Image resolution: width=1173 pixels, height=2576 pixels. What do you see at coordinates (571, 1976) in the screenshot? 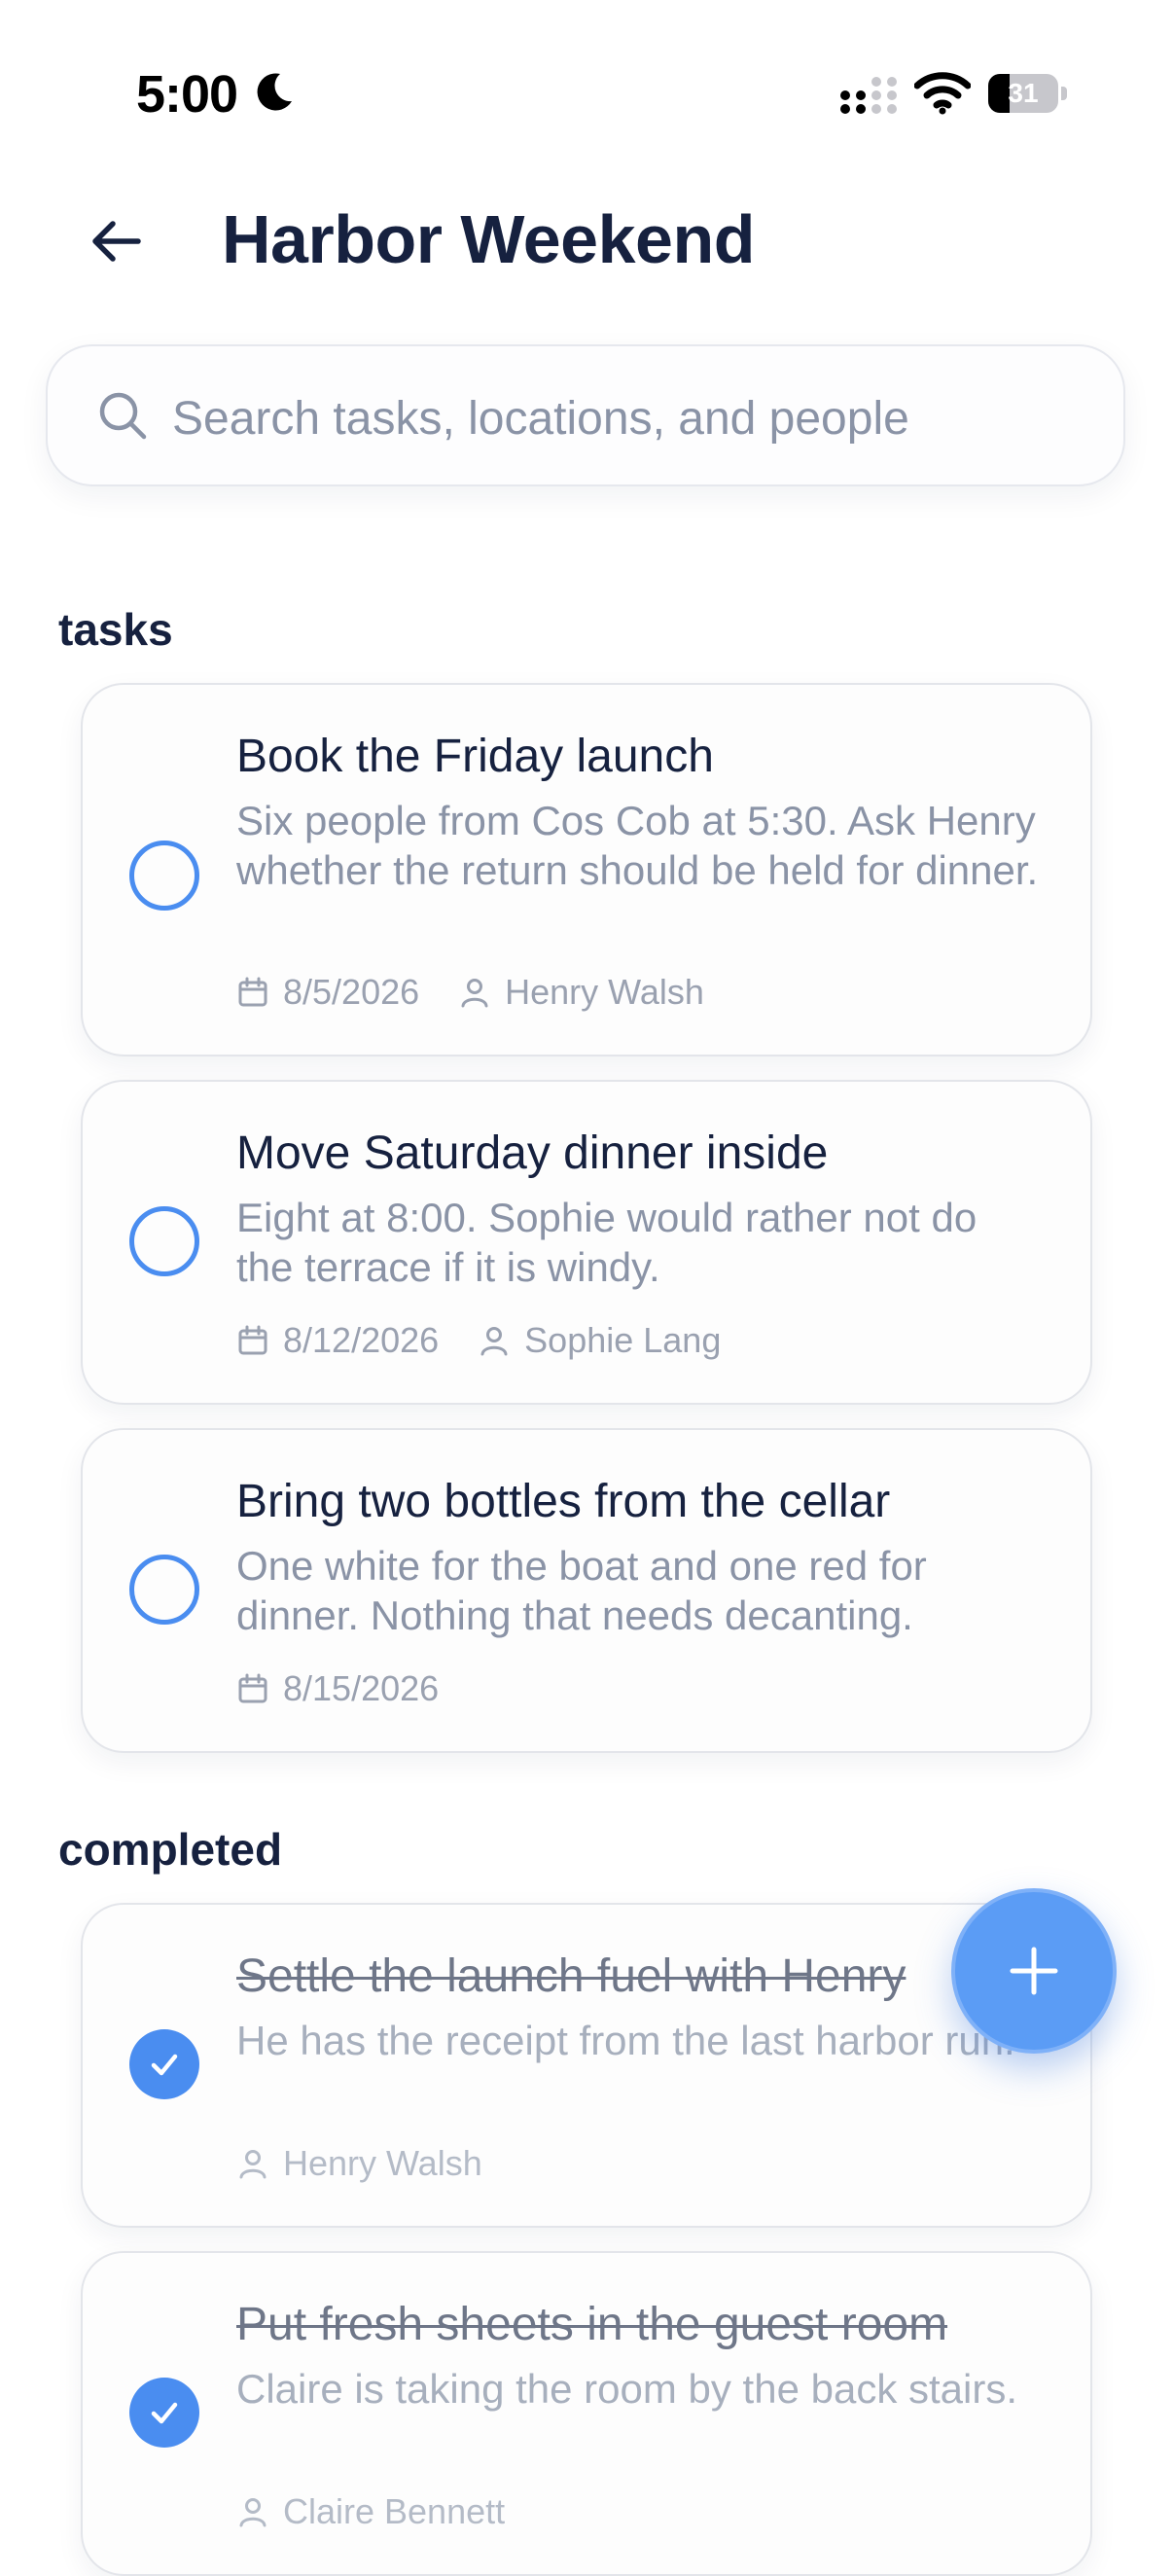
I see `task-title: Settle the launch fuel with Henry` at bounding box center [571, 1976].